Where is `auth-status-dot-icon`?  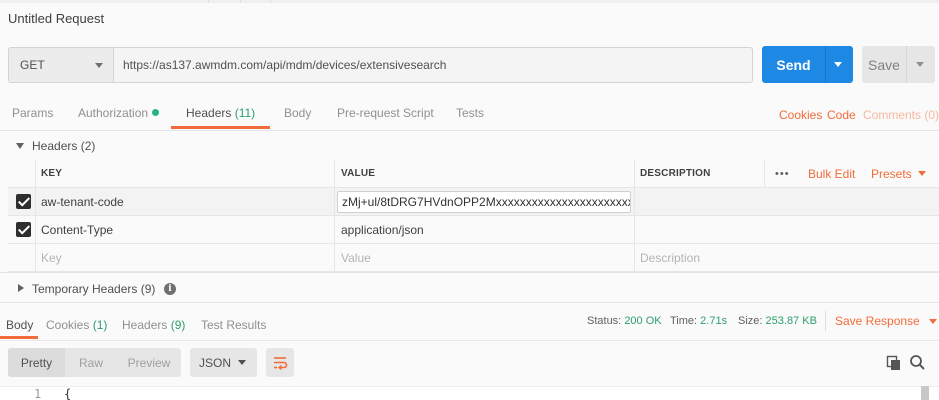 auth-status-dot-icon is located at coordinates (156, 112).